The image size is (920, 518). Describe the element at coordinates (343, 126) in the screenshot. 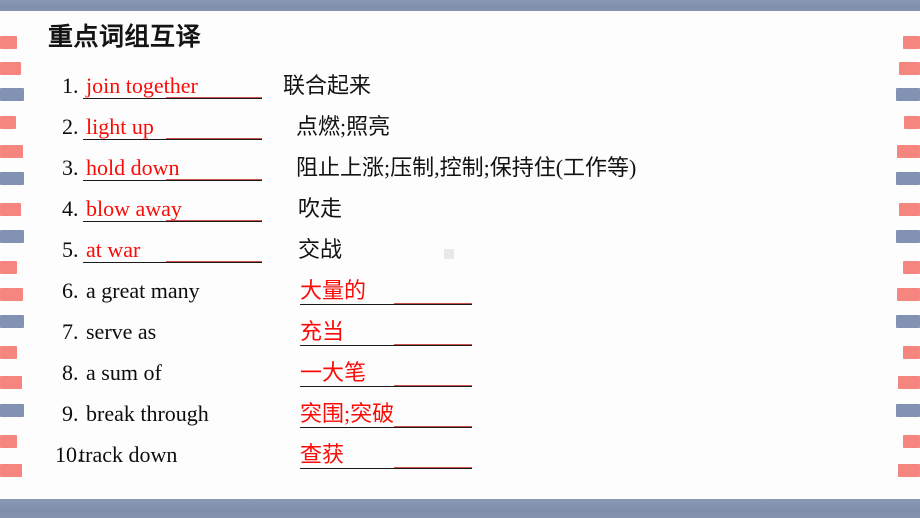

I see `chinese-prompt: 点燃;照亮` at that location.